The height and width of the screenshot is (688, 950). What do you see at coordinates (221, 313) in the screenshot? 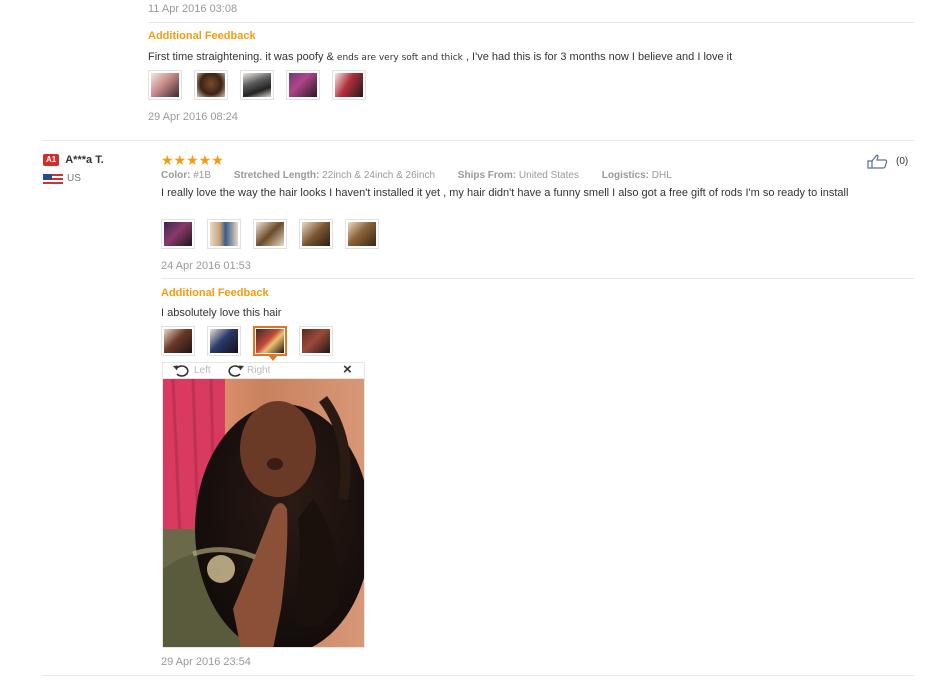
I see `additional-feedback-text: I absolutely love this hair` at bounding box center [221, 313].